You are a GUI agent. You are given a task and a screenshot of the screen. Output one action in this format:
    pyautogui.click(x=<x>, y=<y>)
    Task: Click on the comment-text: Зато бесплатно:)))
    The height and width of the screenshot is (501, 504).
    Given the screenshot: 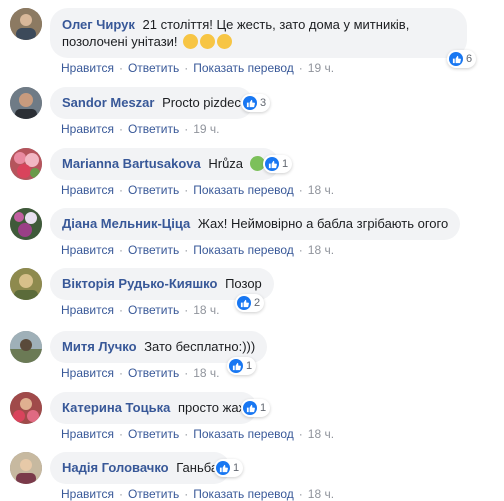 What is the action you would take?
    pyautogui.click(x=200, y=346)
    